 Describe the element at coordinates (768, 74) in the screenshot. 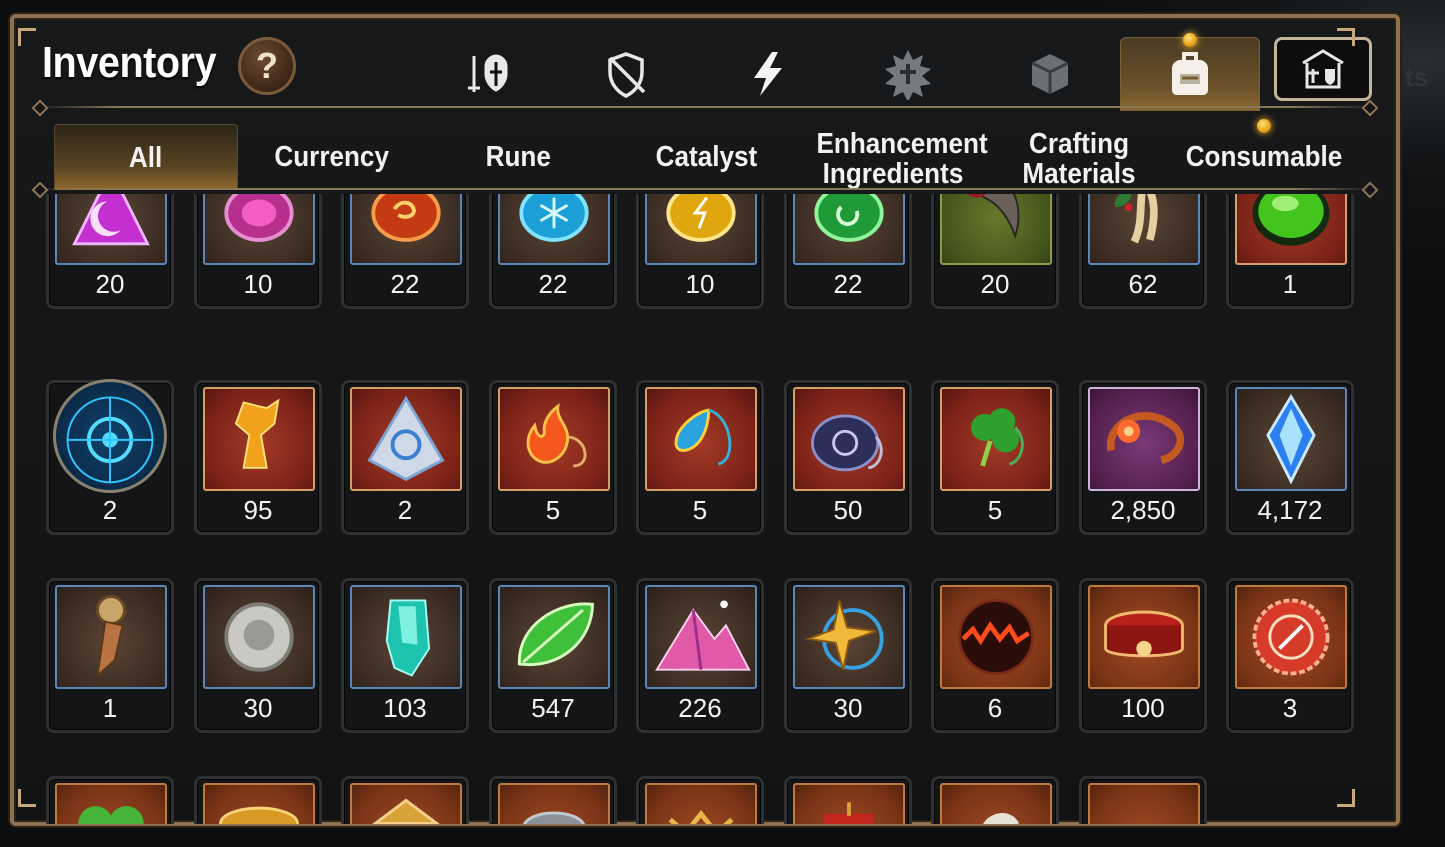

I see `lightning-icon` at that location.